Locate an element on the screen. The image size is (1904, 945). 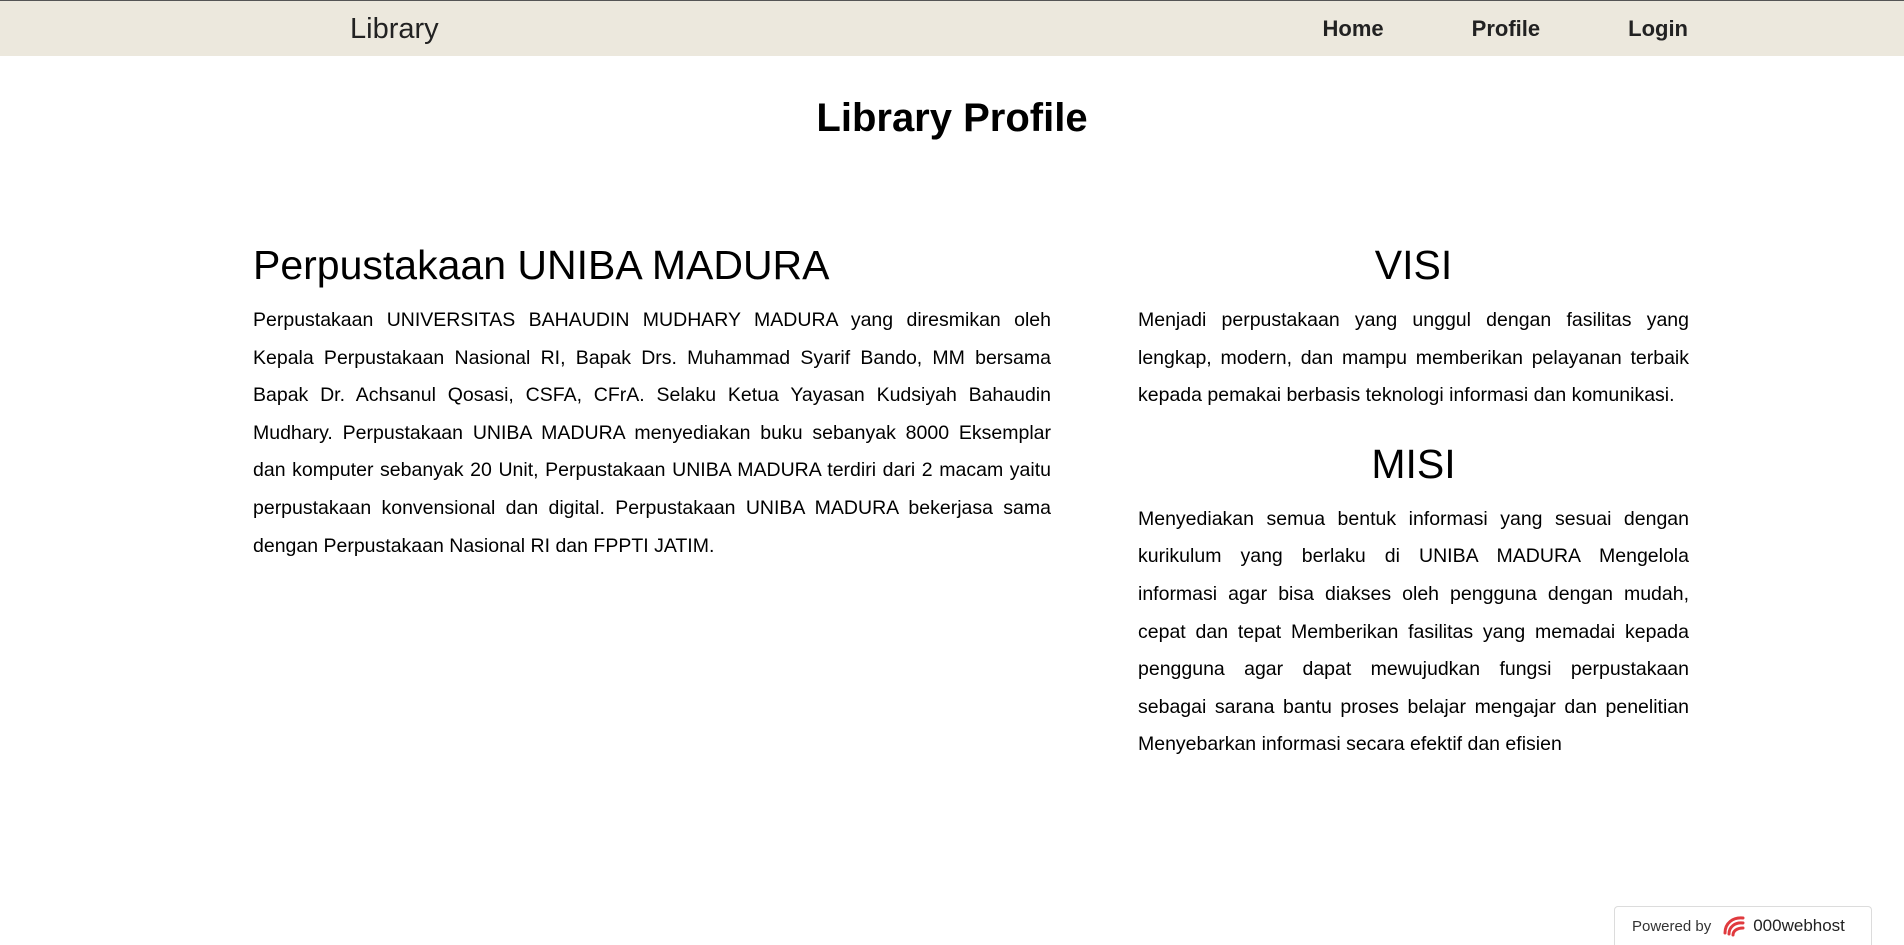
page-title: Library Profile is located at coordinates (952, 118).